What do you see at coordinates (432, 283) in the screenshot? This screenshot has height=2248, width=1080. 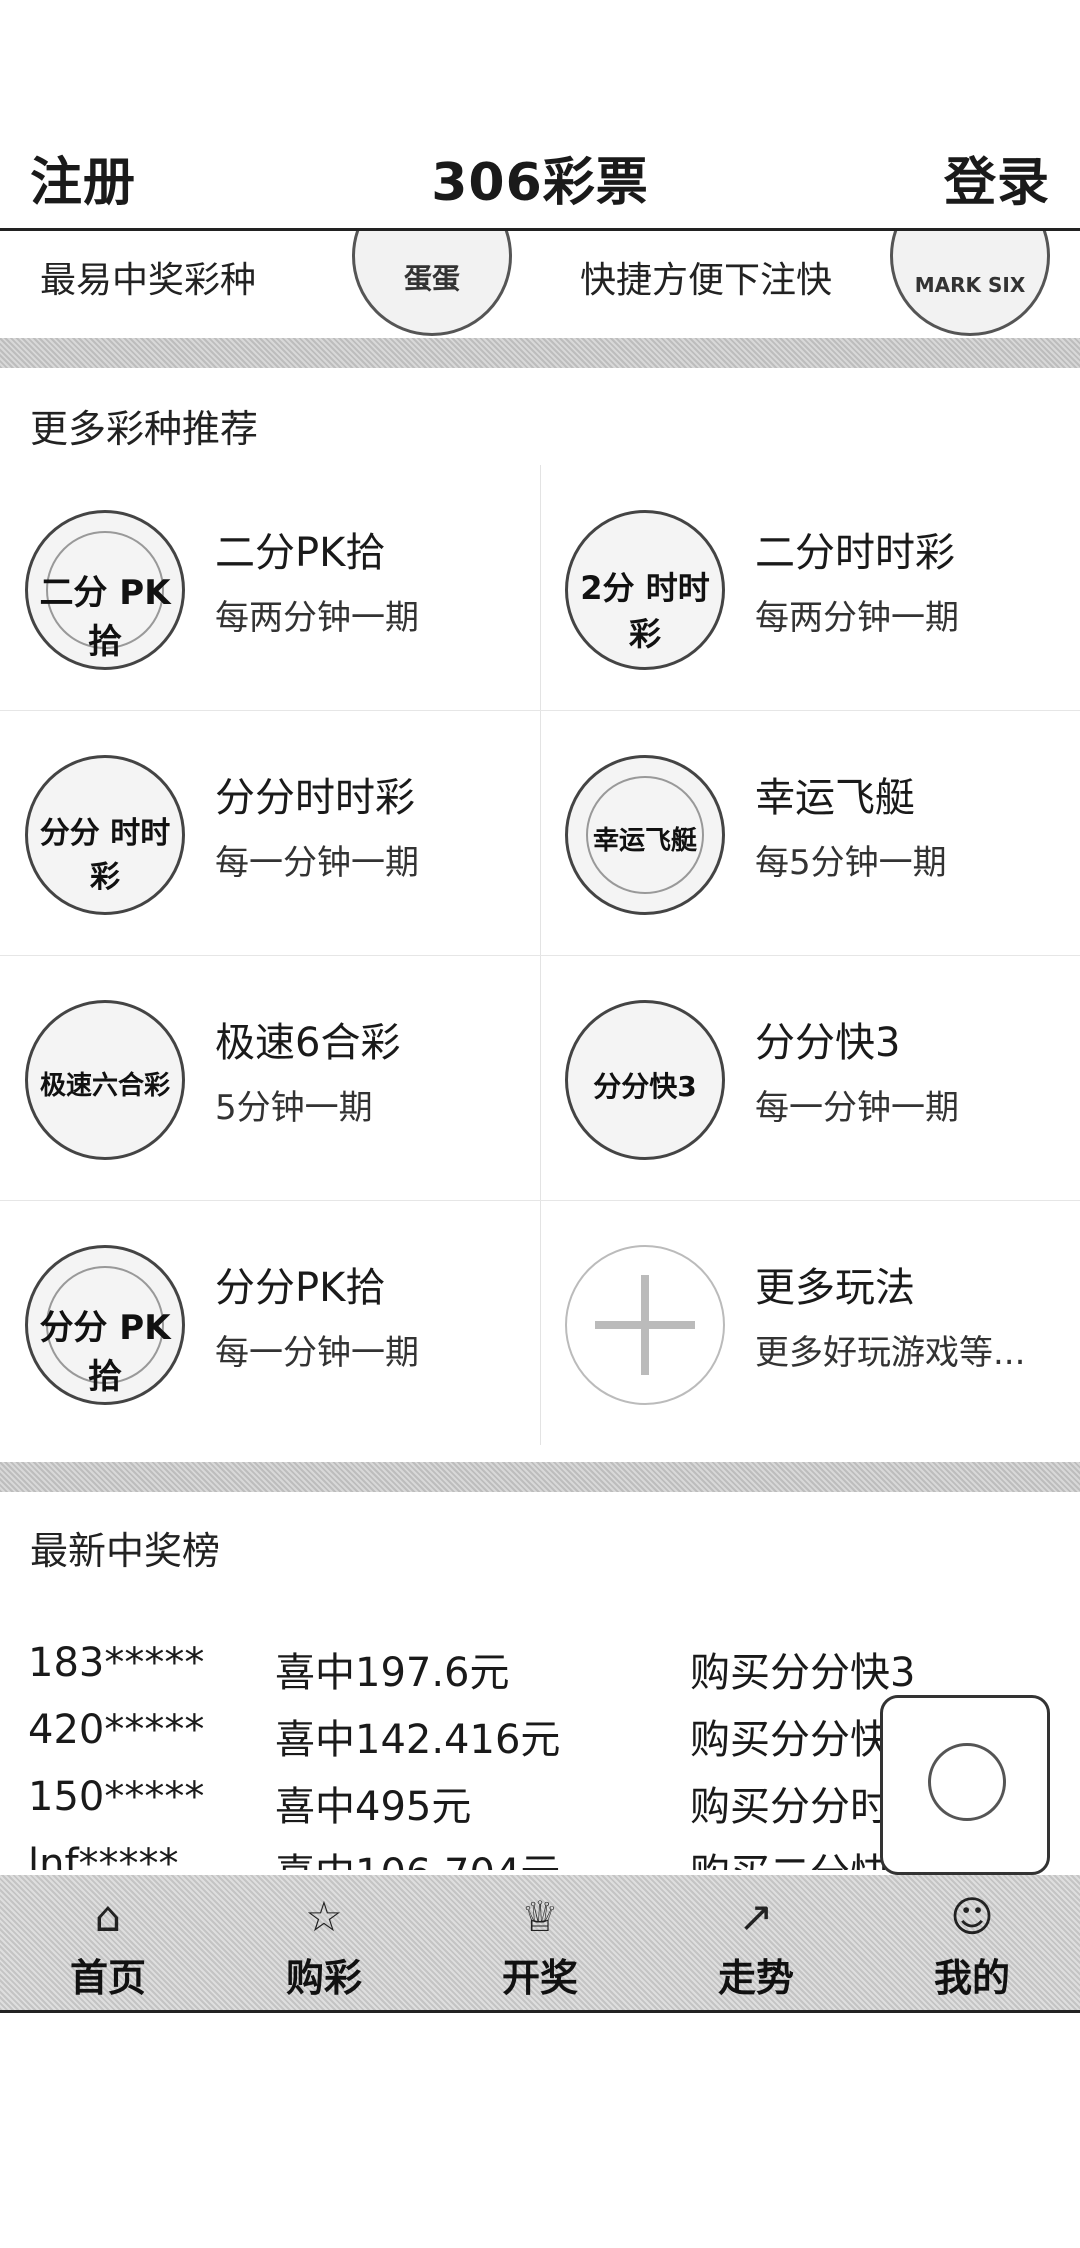 I see `dandan-logo-icon: 蛋蛋` at bounding box center [432, 283].